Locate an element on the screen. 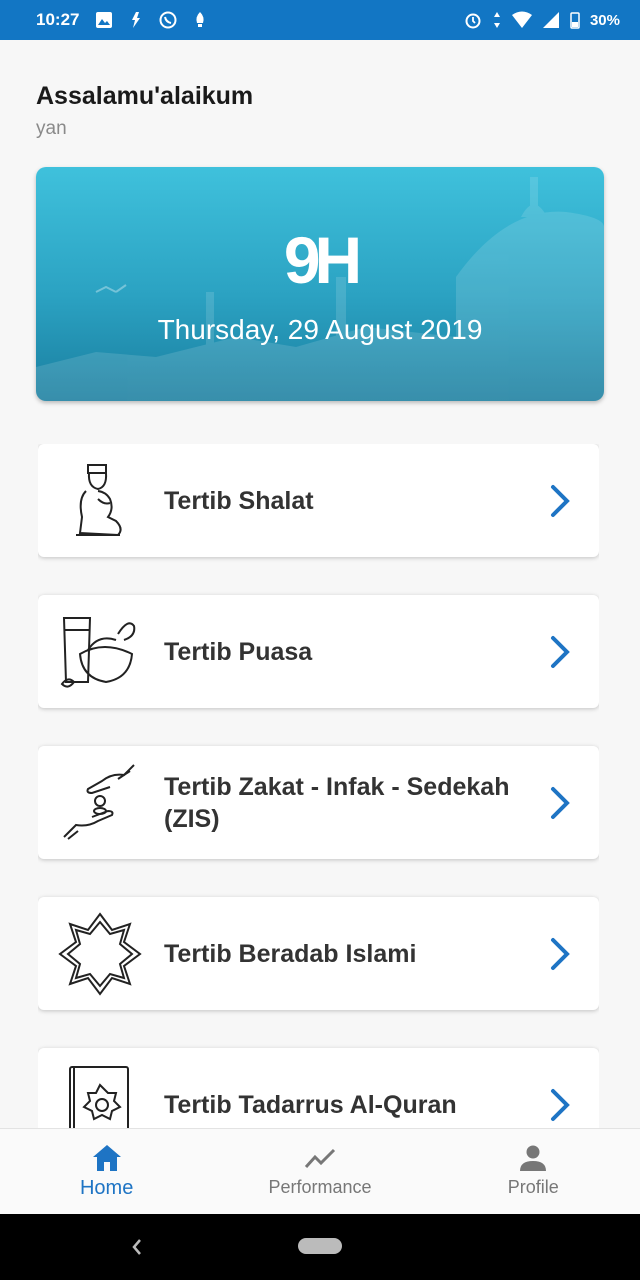 Image resolution: width=640 pixels, height=1280 pixels. current-date: Thursday, 29 August 2019 is located at coordinates (320, 329).